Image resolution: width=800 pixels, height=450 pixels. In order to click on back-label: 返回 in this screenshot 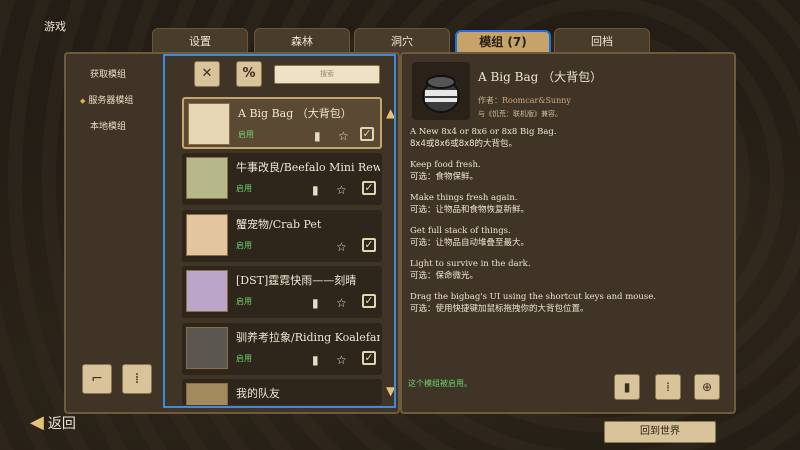, I will do `click(61, 424)`.